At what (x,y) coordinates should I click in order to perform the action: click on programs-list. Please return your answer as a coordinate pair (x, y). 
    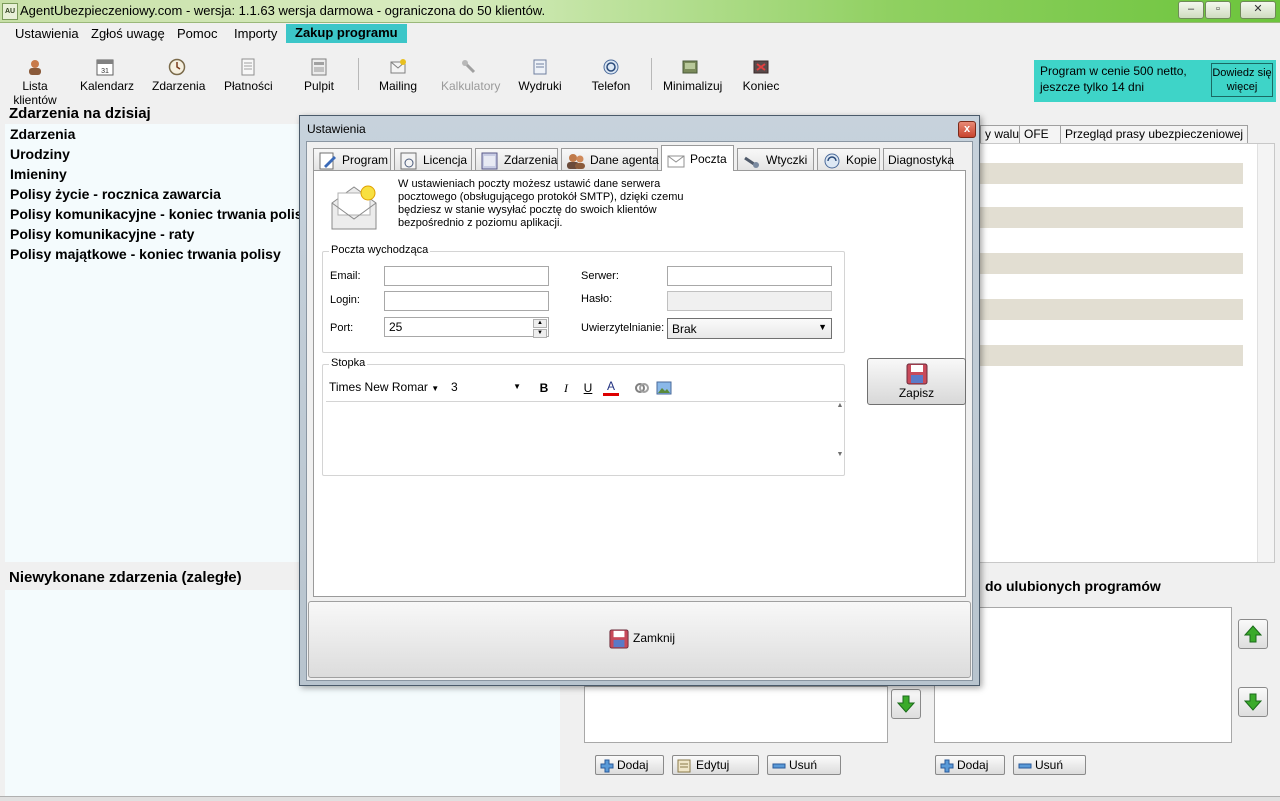
    Looking at the image, I should click on (736, 714).